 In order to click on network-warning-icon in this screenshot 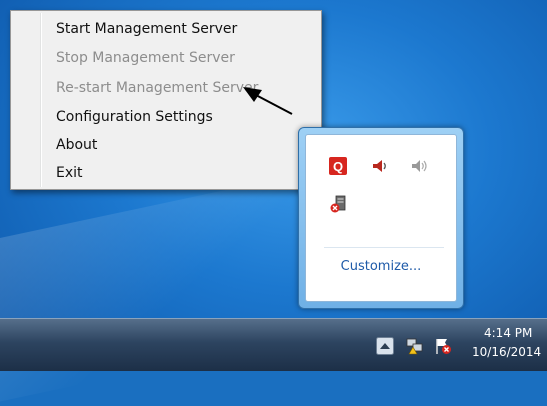, I will do `click(415, 346)`.